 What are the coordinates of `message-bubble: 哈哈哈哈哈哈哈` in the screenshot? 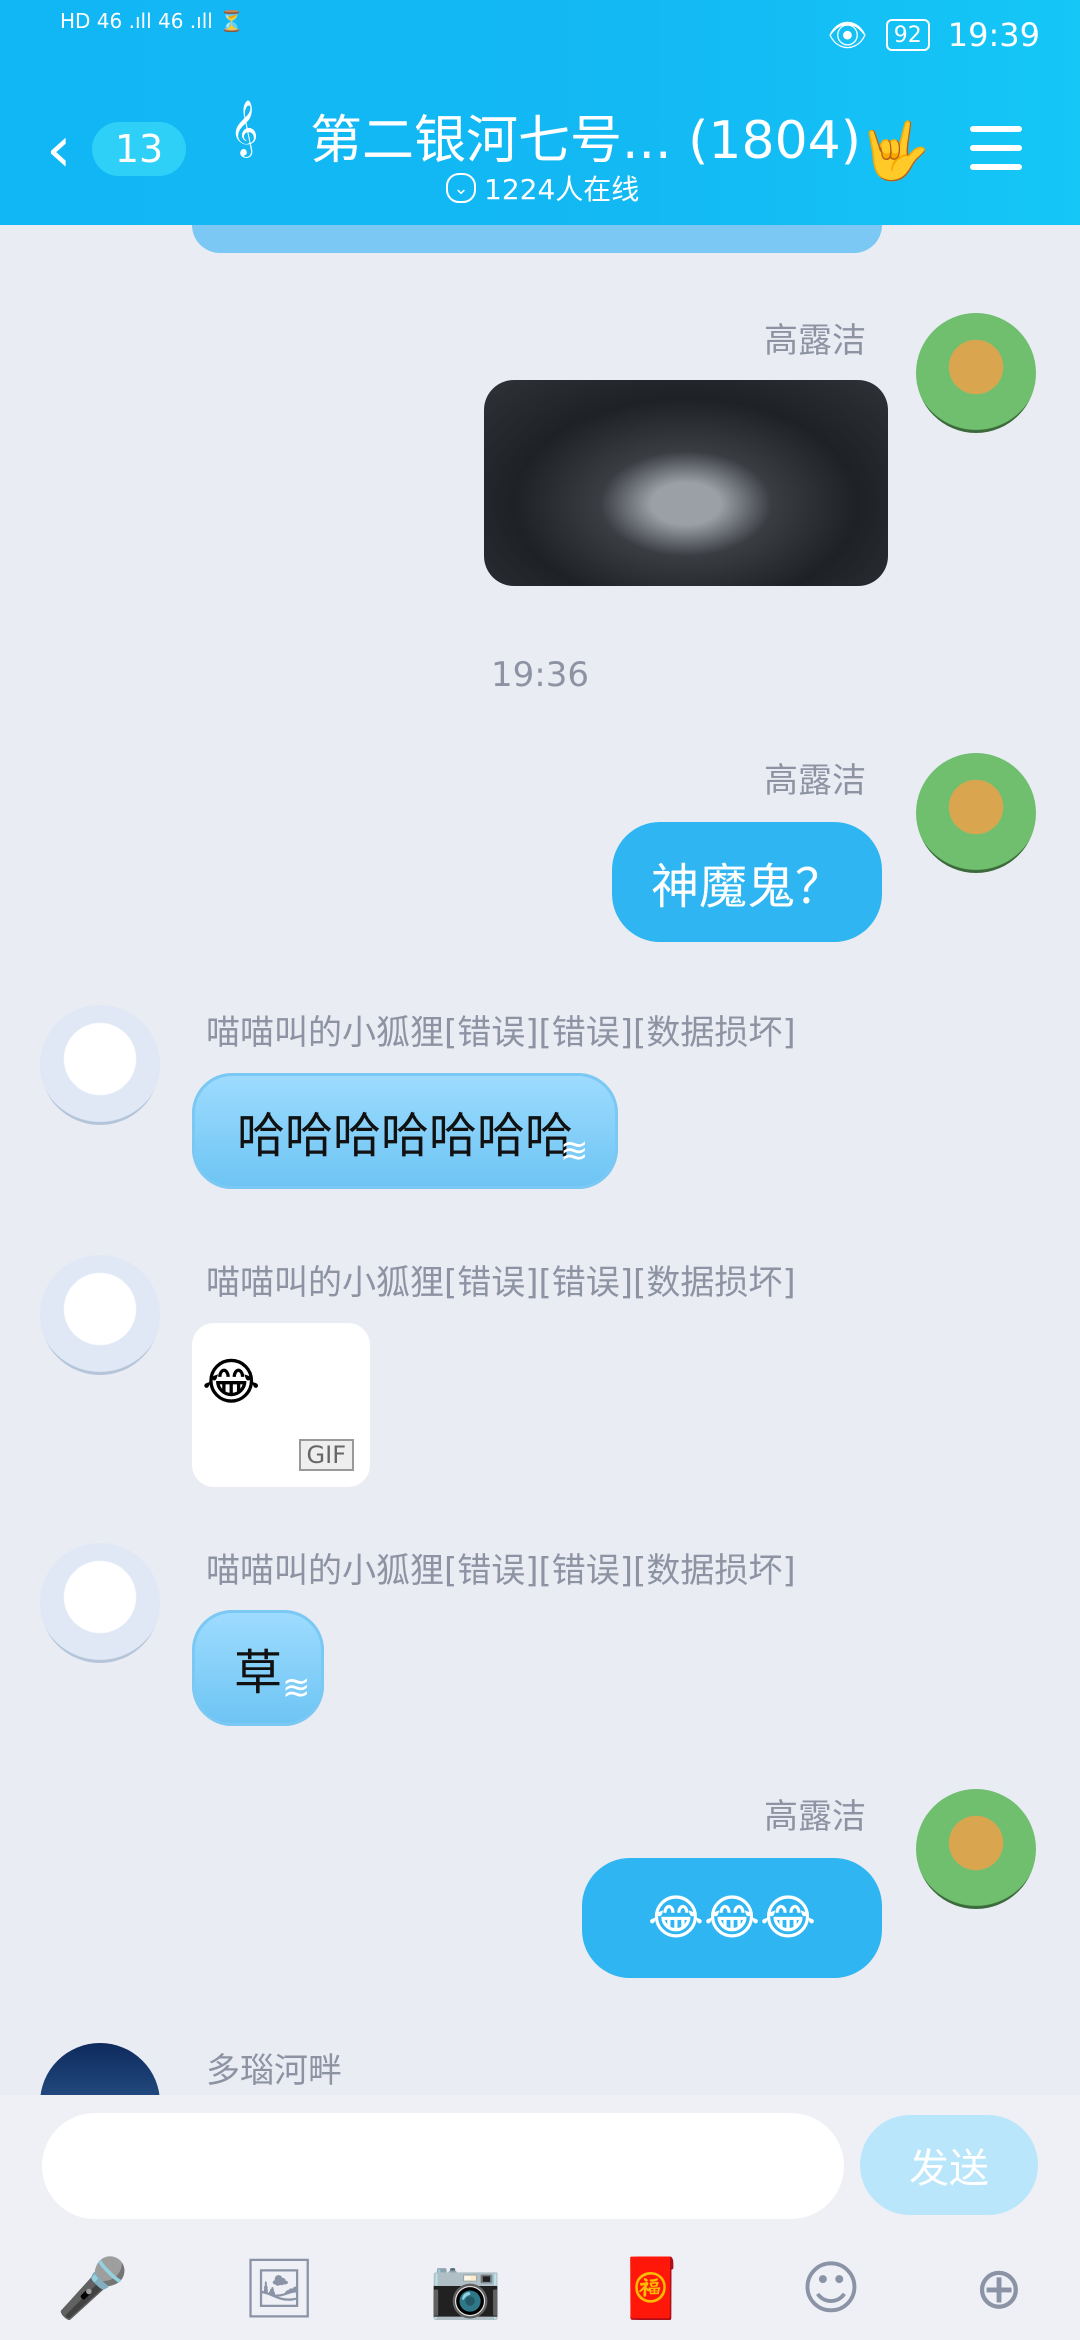 It's located at (405, 1131).